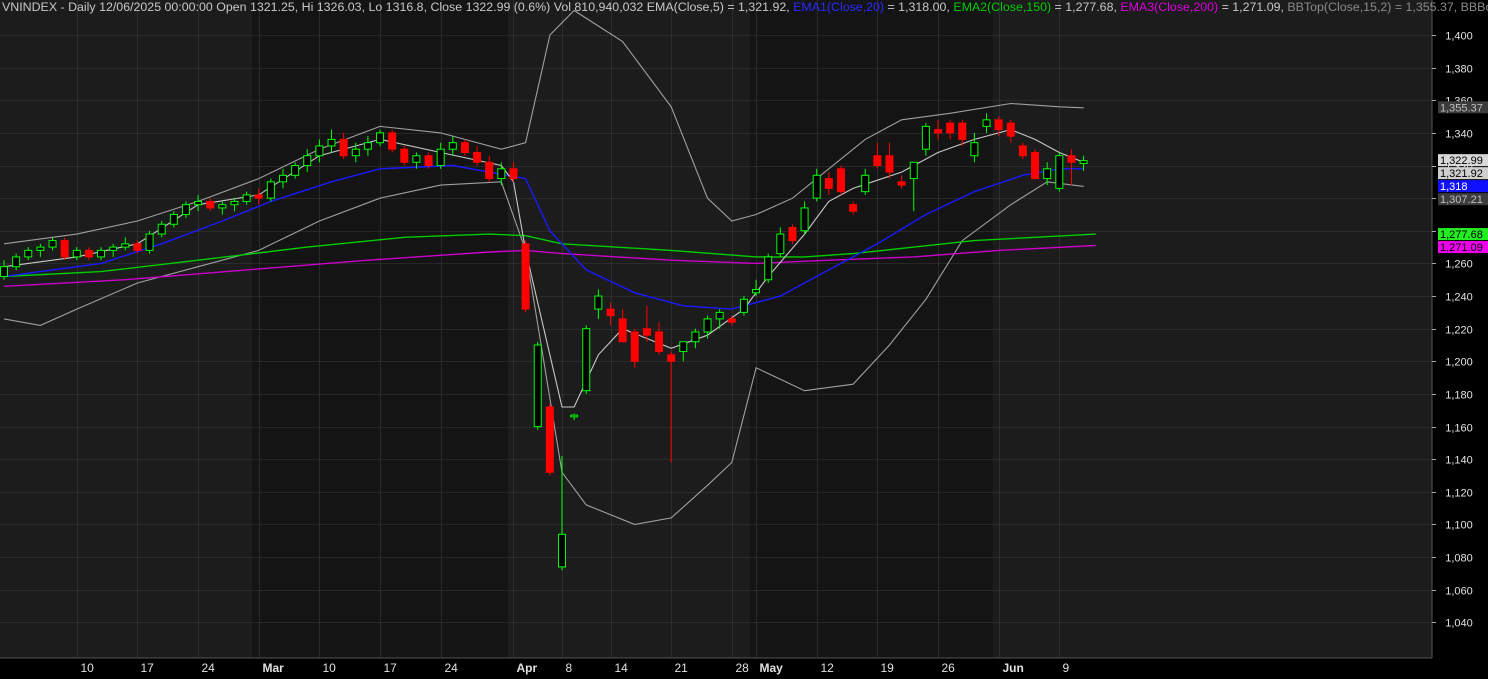  What do you see at coordinates (1066, 668) in the screenshot?
I see `x-tick-label: 9` at bounding box center [1066, 668].